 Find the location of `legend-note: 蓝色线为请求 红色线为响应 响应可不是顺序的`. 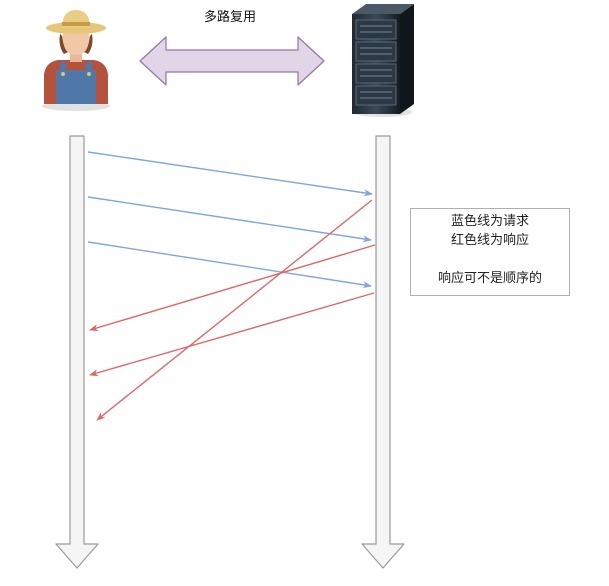

legend-note: 蓝色线为请求 红色线为响应 响应可不是顺序的 is located at coordinates (490, 252).